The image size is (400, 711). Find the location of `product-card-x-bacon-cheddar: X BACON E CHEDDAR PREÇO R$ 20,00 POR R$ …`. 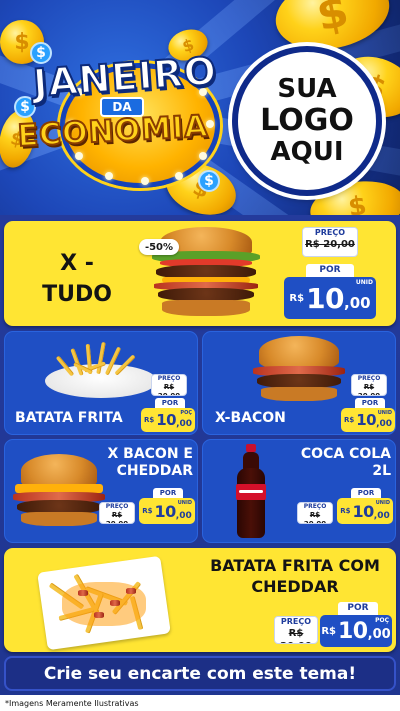

product-card-x-bacon-cheddar: X BACON E CHEDDAR PREÇO R$ 20,00 POR R$ … is located at coordinates (101, 491).